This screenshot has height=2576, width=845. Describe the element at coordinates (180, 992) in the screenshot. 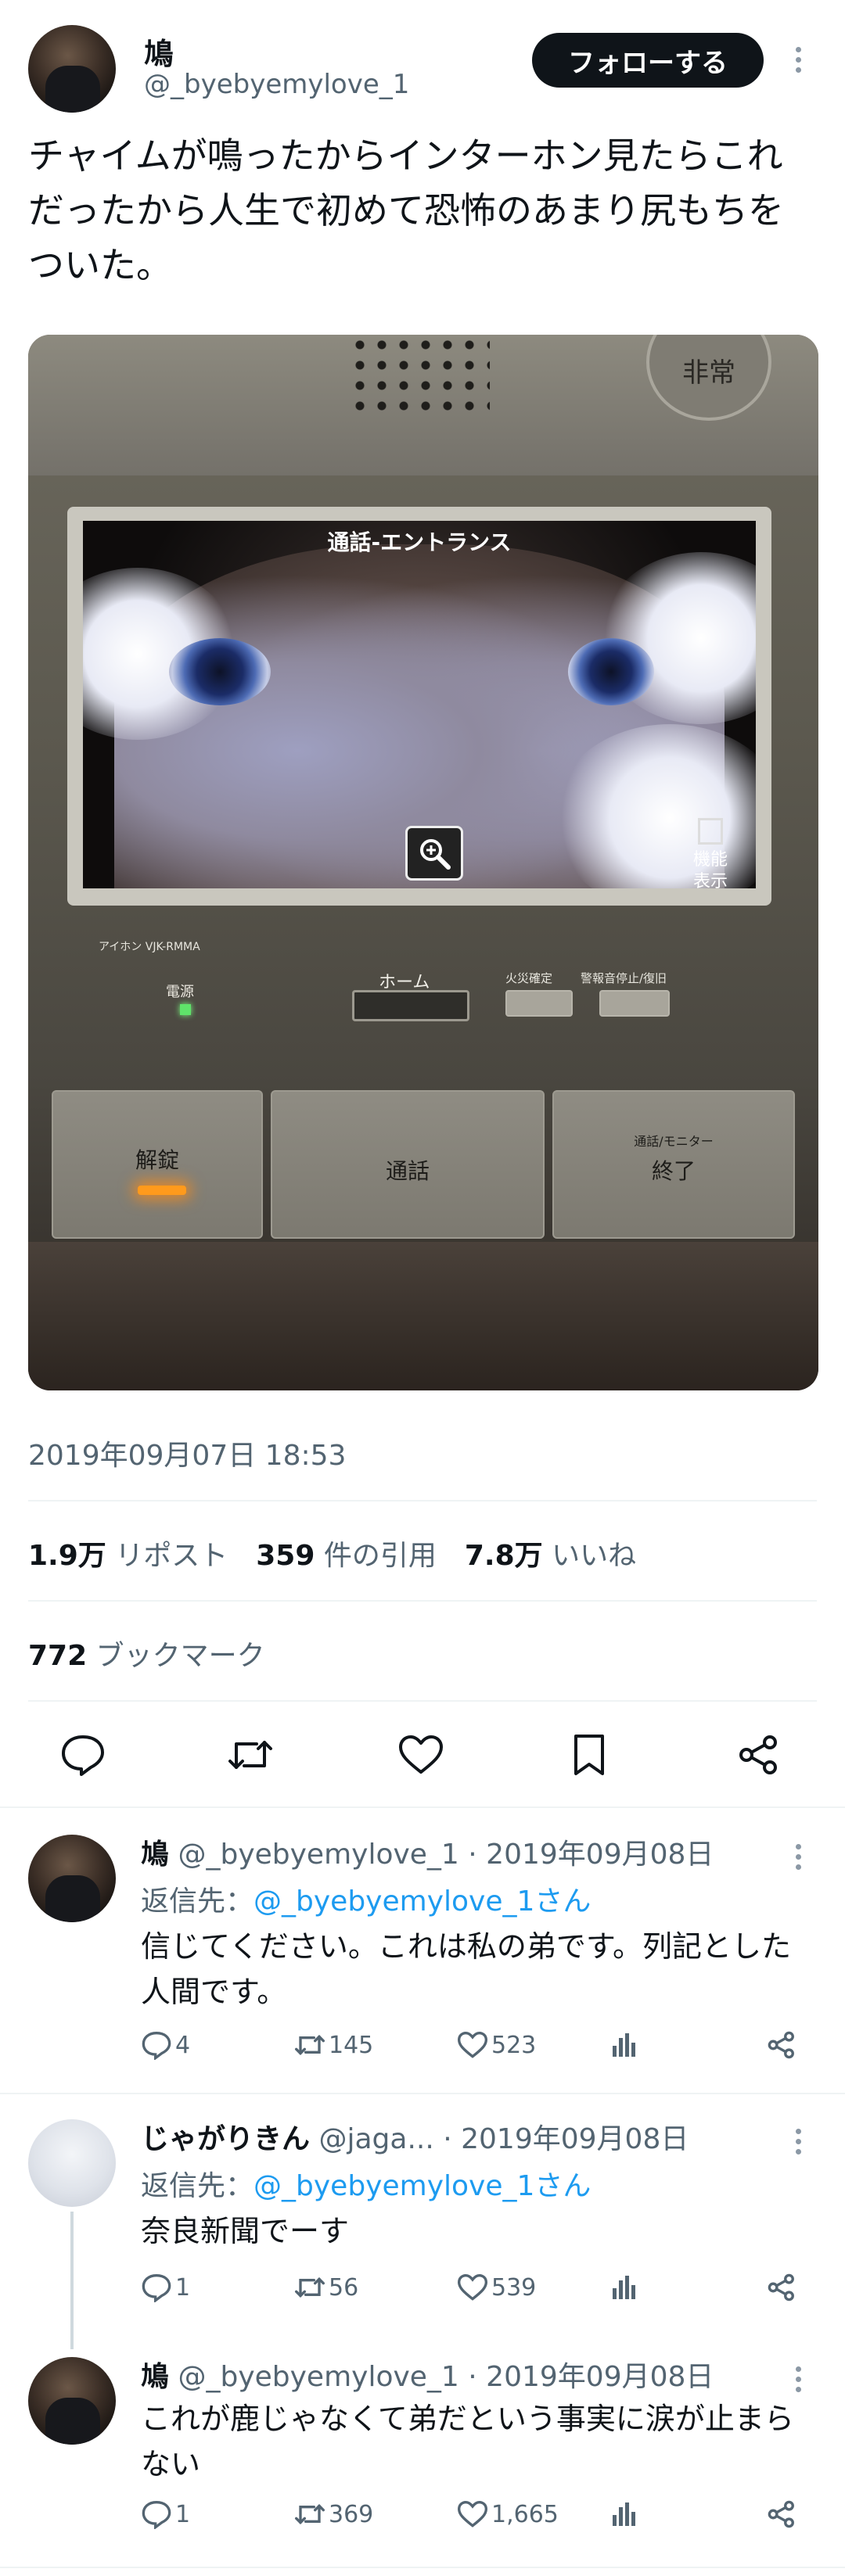

I see `power-label: 電源` at that location.